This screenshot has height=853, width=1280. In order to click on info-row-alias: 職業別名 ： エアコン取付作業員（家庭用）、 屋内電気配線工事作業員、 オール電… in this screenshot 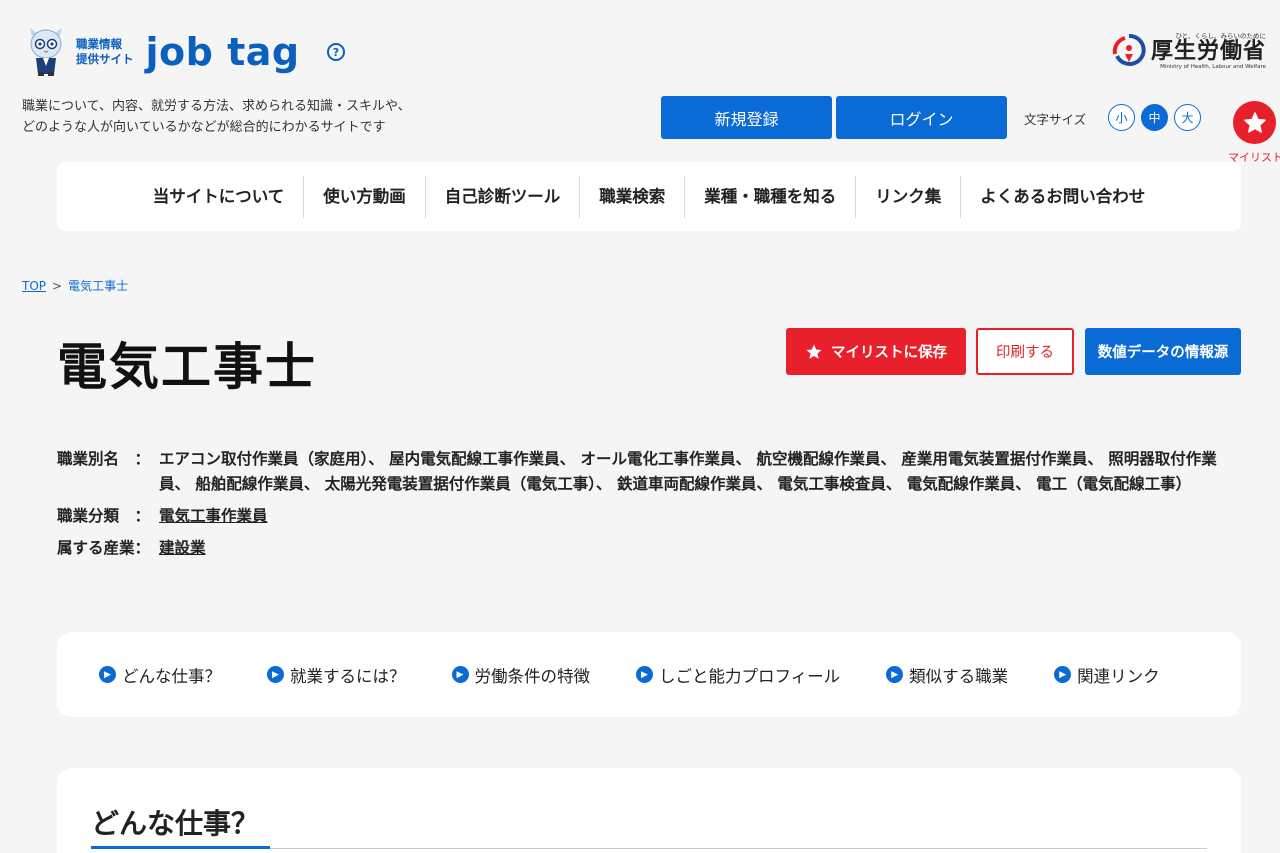, I will do `click(652, 472)`.